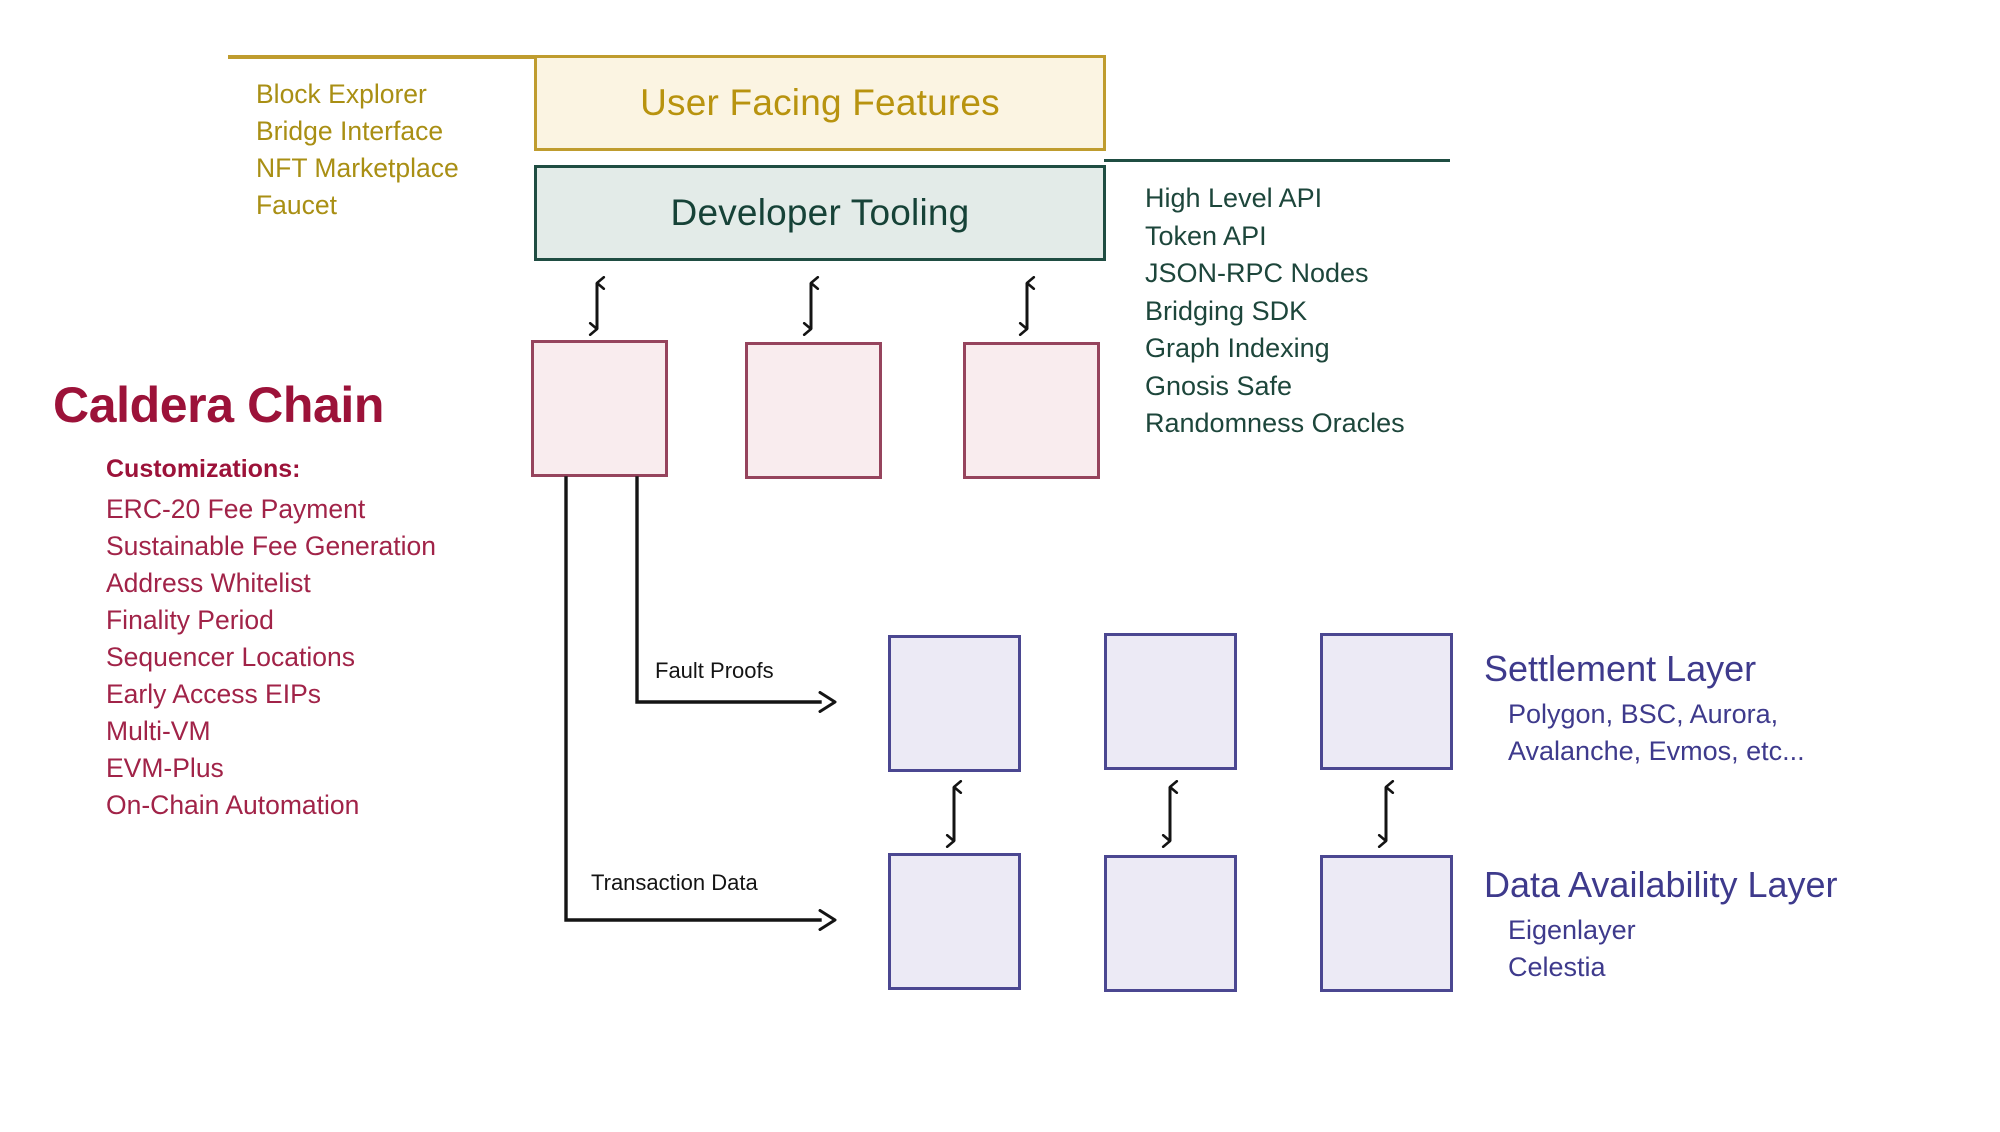 This screenshot has width=2000, height=1132. I want to click on user-facing-features-box: User Facing Features, so click(820, 103).